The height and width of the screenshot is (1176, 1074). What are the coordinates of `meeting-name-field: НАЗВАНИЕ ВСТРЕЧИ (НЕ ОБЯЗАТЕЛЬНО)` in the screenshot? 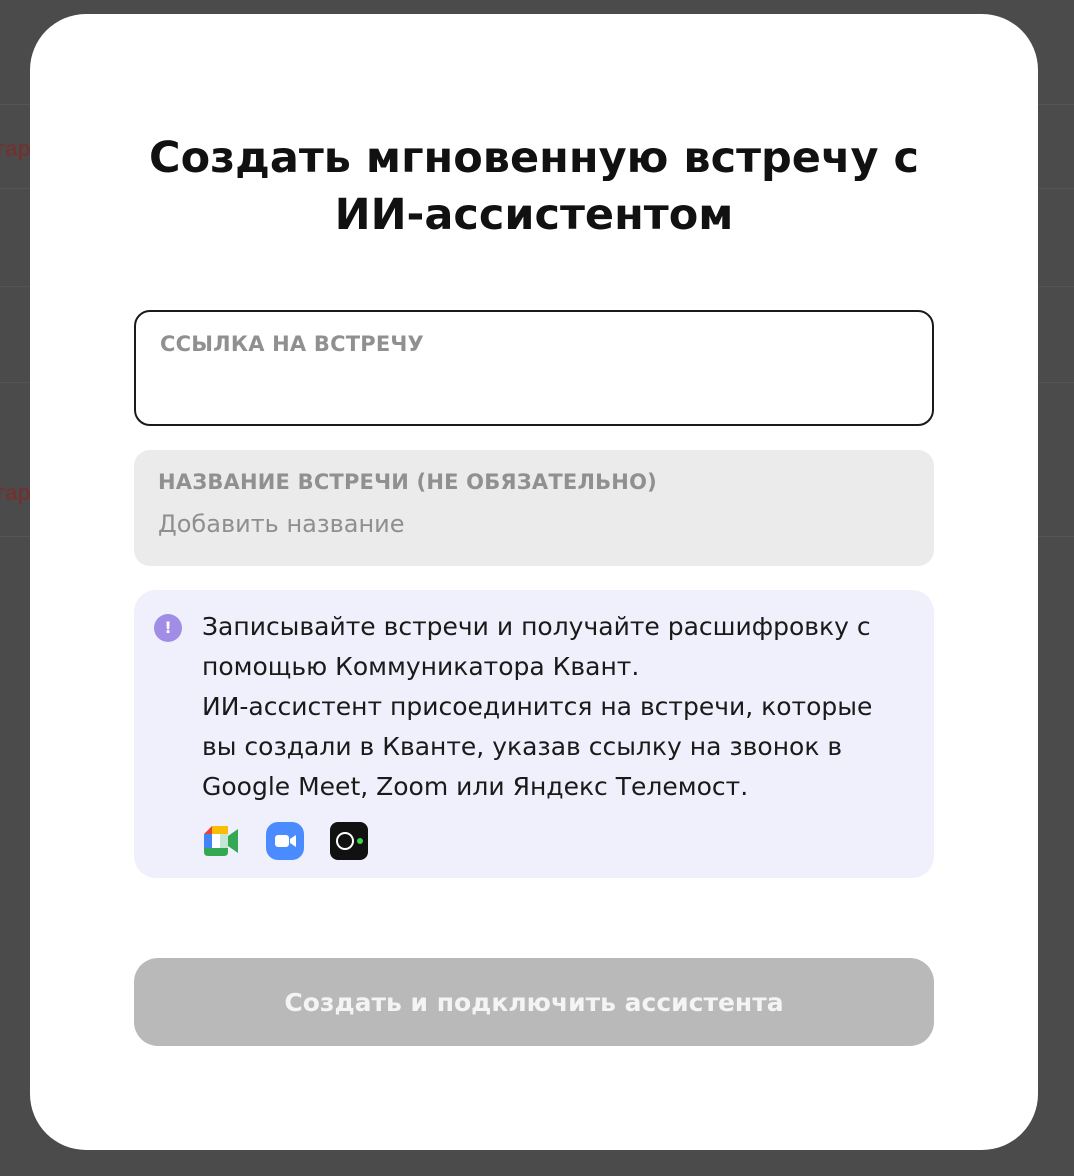 It's located at (534, 508).